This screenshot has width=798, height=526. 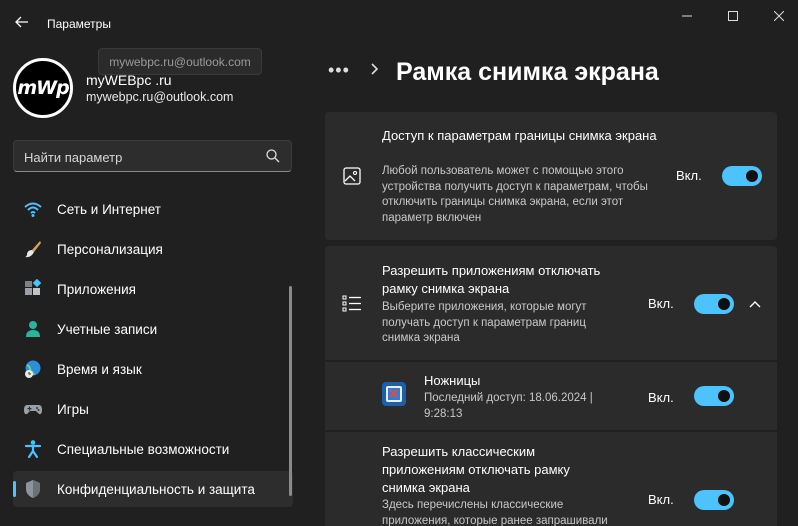 I want to click on app-name: Ножницы, so click(x=452, y=380).